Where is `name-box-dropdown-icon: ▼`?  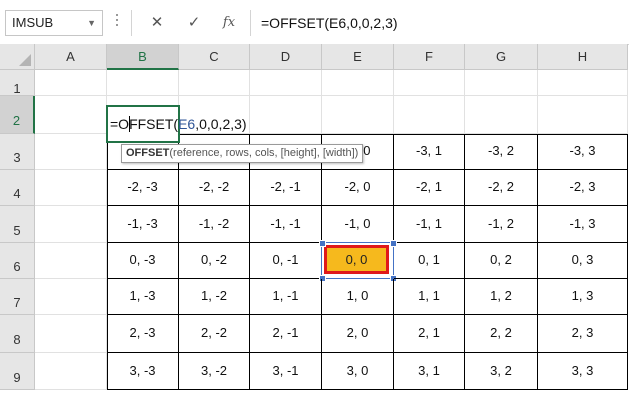
name-box-dropdown-icon: ▼ is located at coordinates (91, 23).